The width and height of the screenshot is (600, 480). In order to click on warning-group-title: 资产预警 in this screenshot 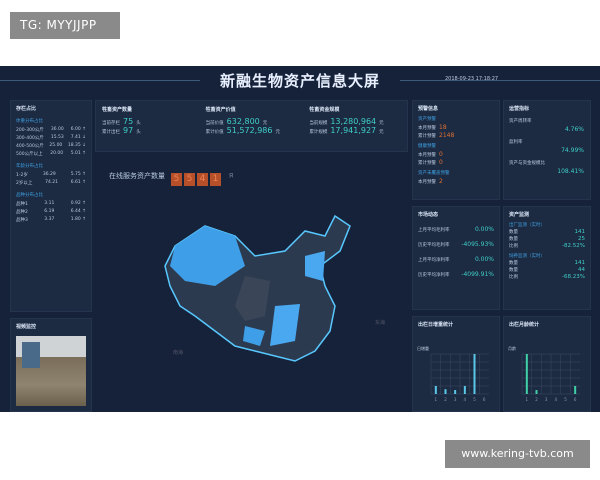, I will do `click(427, 119)`.